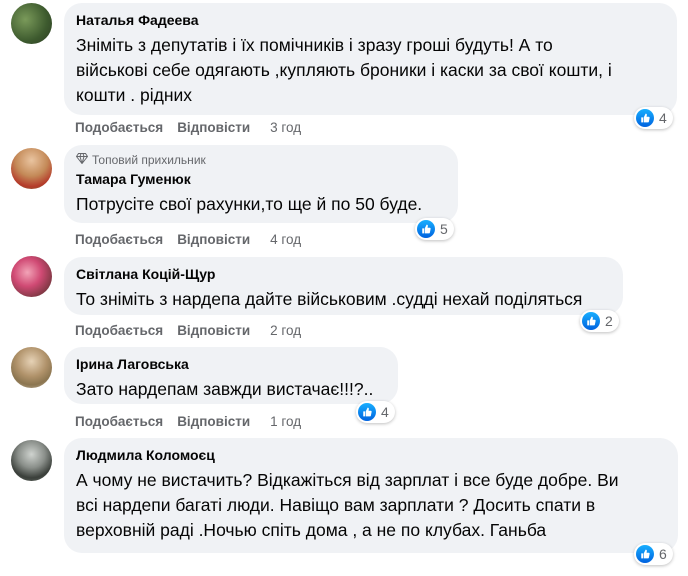 Image resolution: width=688 pixels, height=576 pixels. Describe the element at coordinates (371, 455) in the screenshot. I see `comment-author: Людмила Коломоєц` at that location.